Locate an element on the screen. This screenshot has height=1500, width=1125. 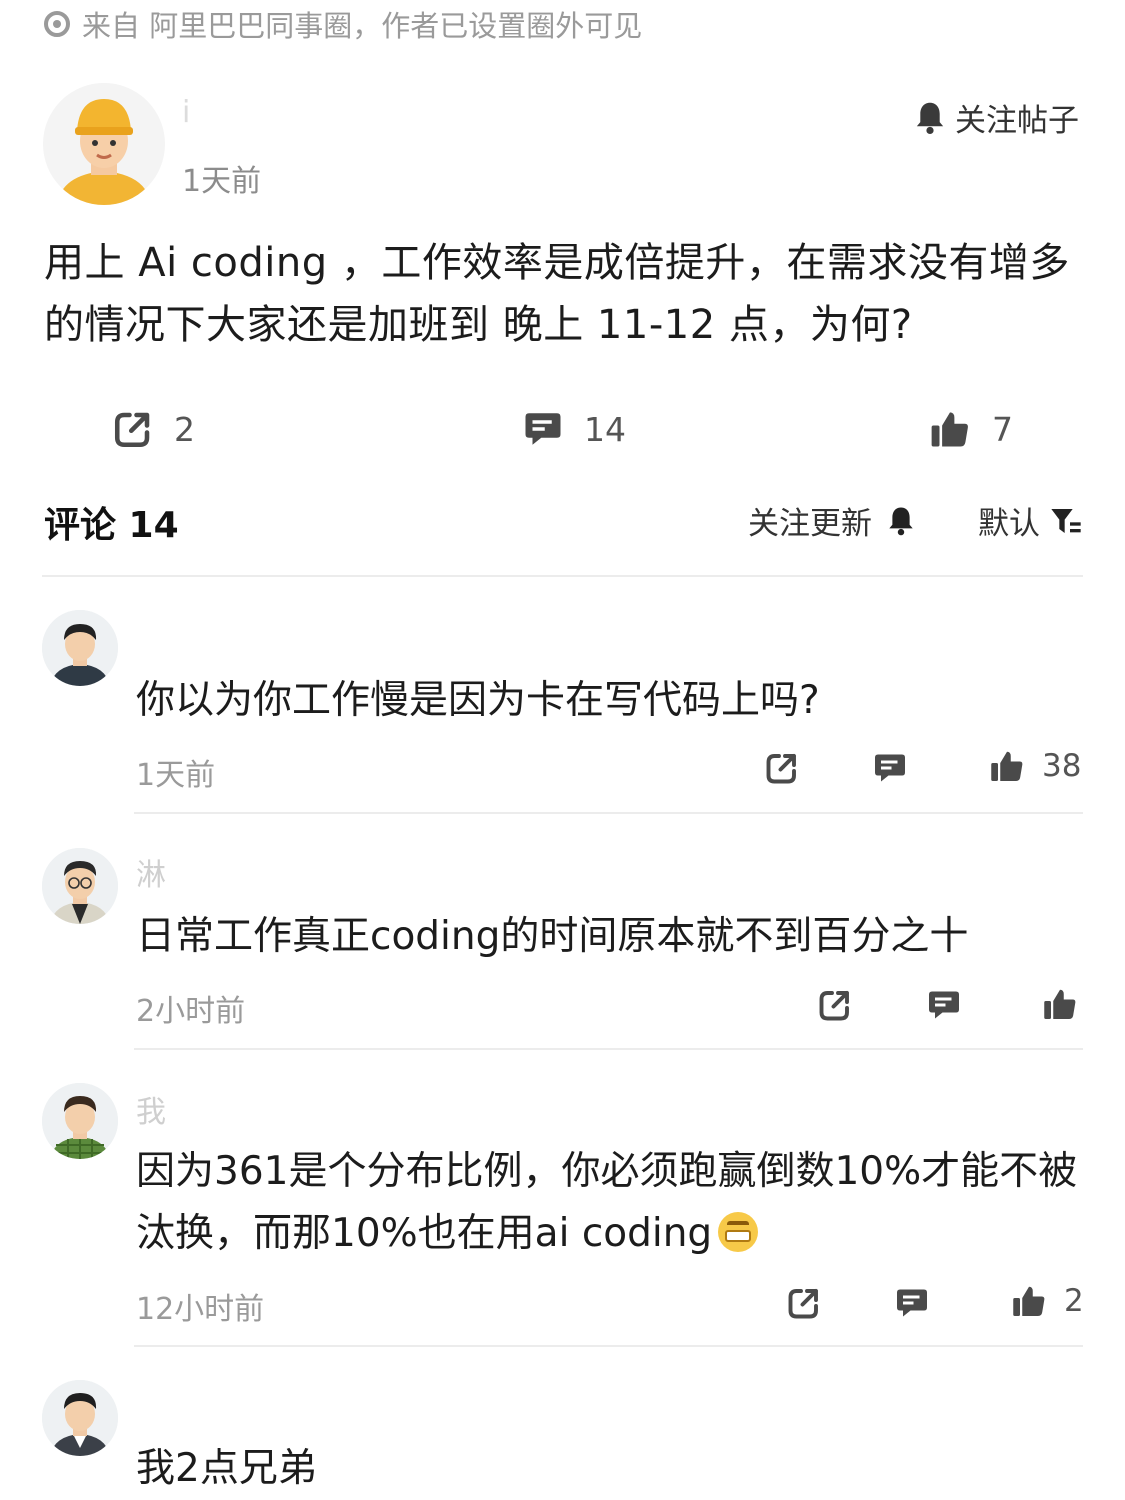
follow-updates-label: 关注更新 is located at coordinates (810, 524).